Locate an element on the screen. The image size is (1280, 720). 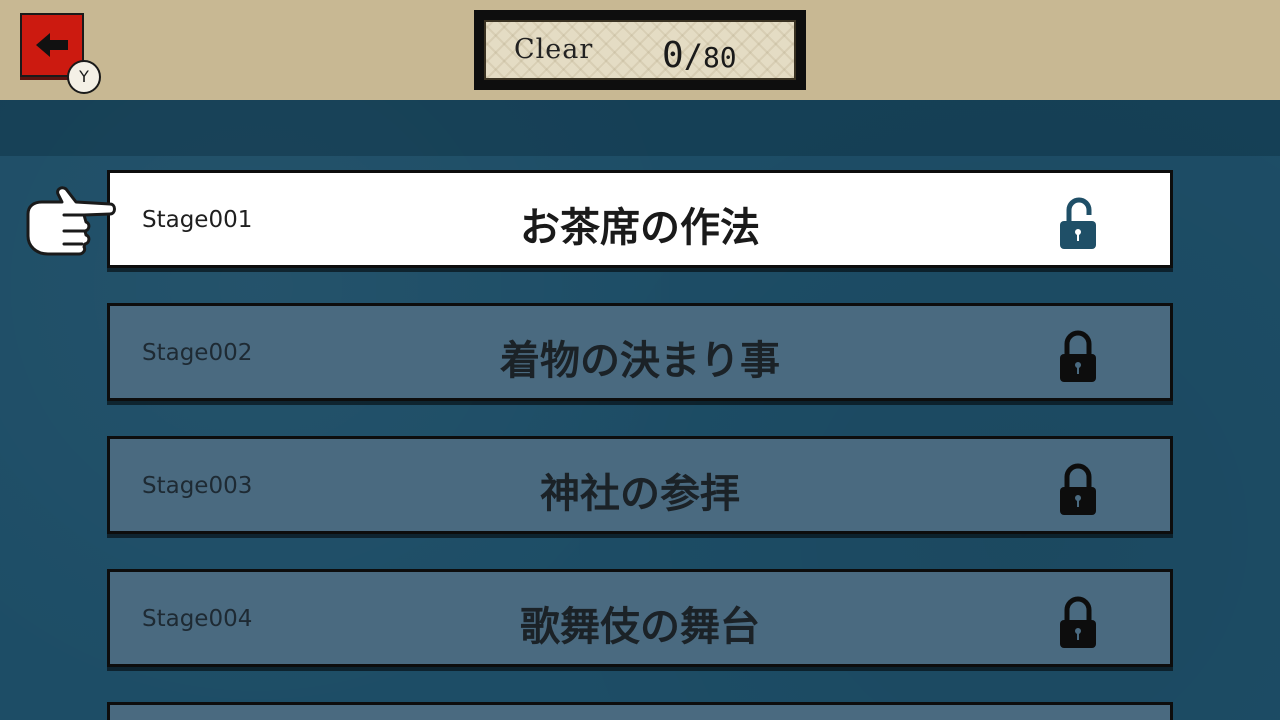
arrow-left-icon is located at coordinates (52, 45).